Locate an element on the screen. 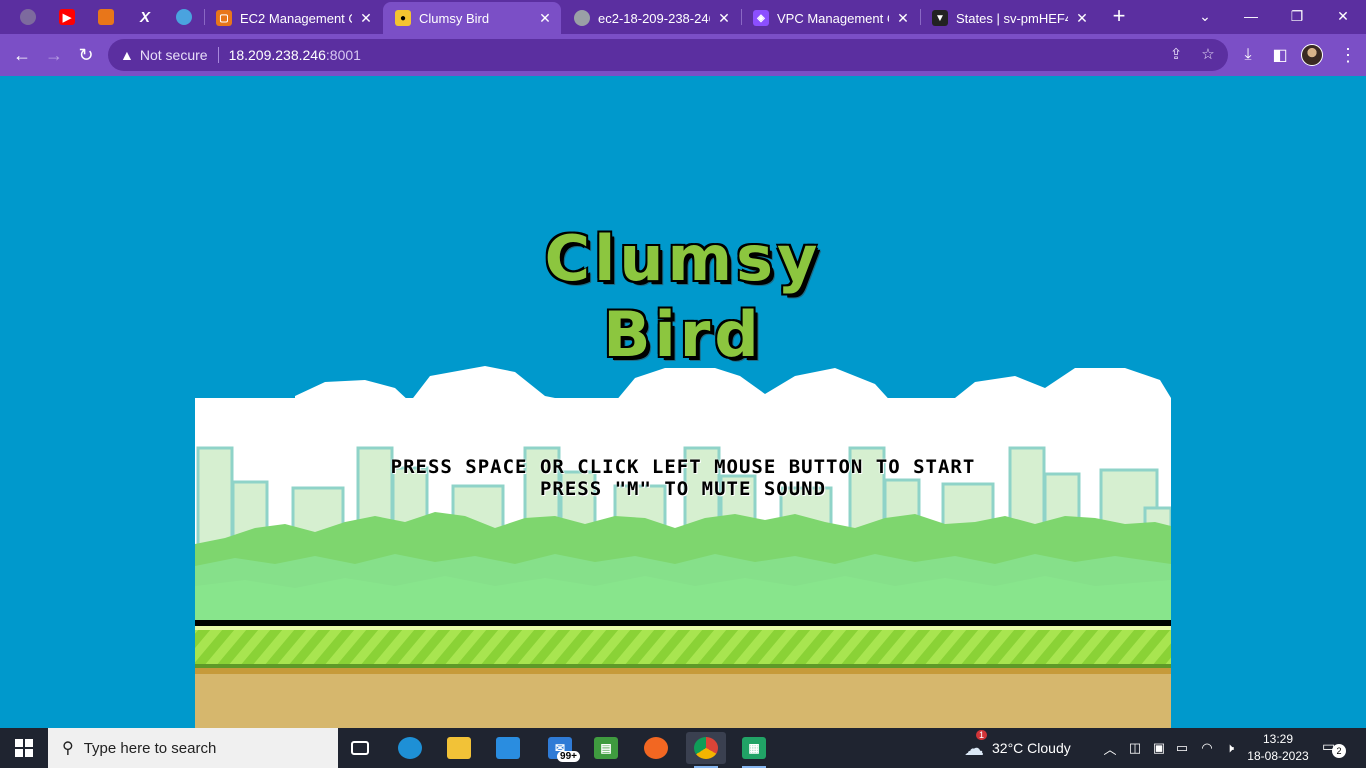 Image resolution: width=1366 pixels, height=768 pixels. mail-badge: 99+ is located at coordinates (568, 756).